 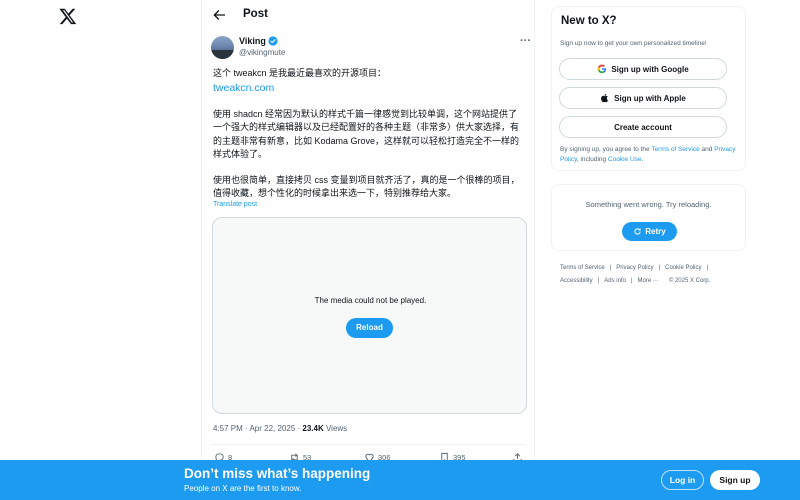 I want to click on views-count: 23.4K, so click(x=313, y=428).